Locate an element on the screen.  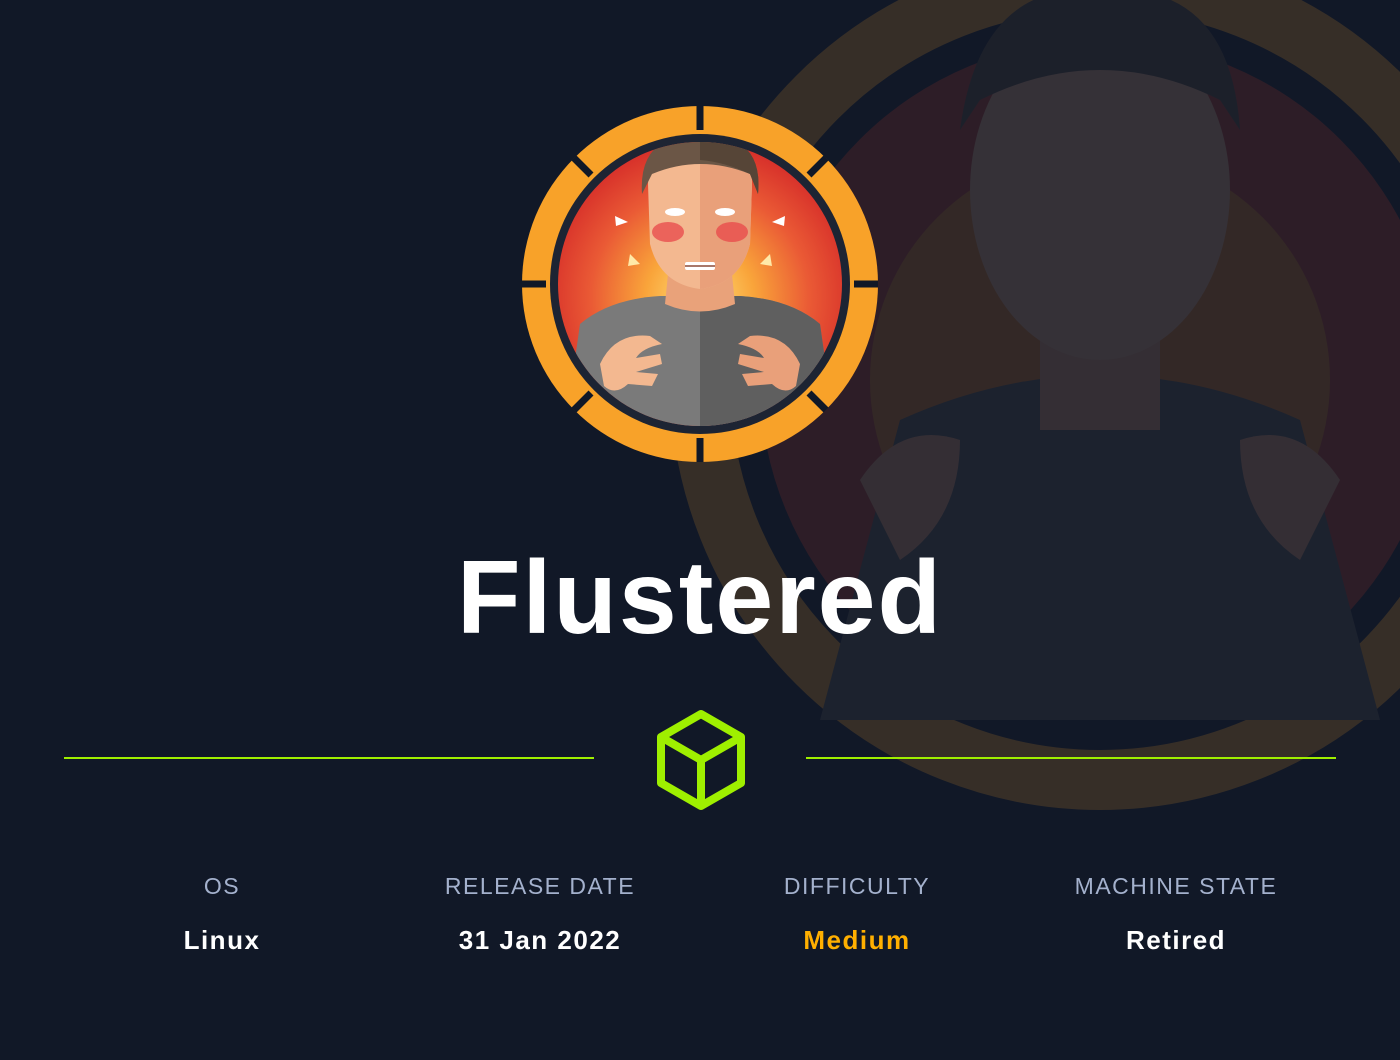
stat-release-date: RELEASE DATE 31 Jan 2022 is located at coordinates (540, 913).